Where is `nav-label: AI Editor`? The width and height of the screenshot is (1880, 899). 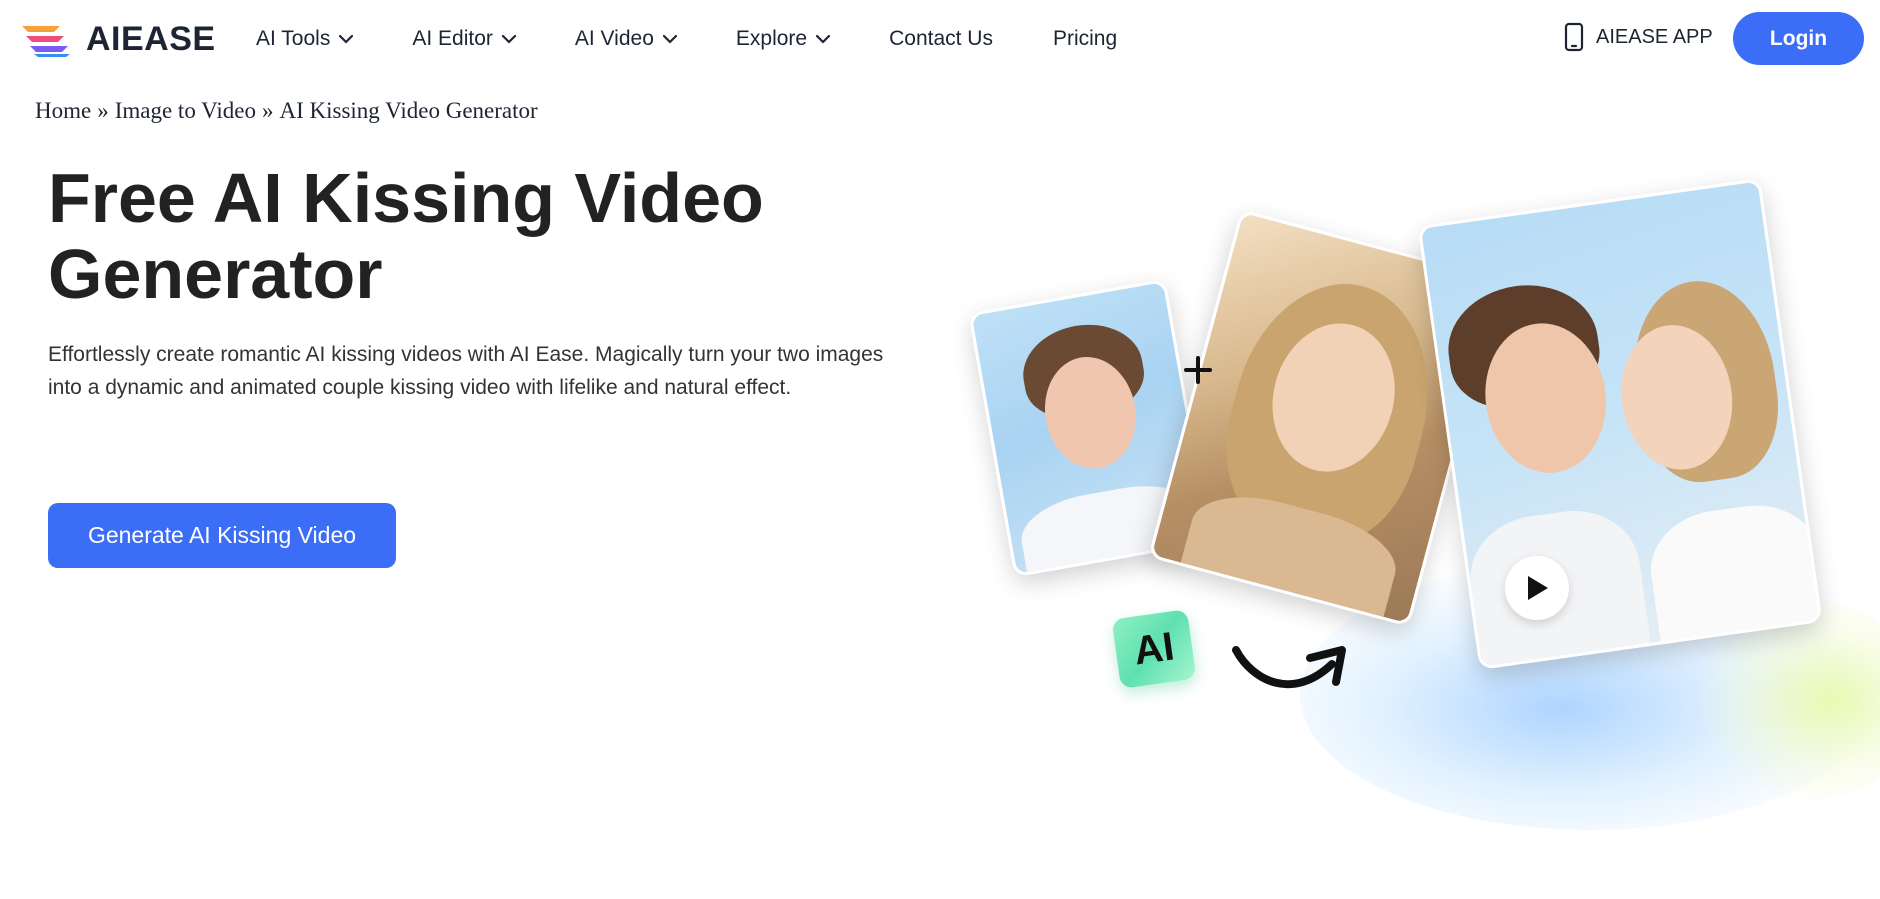 nav-label: AI Editor is located at coordinates (452, 38).